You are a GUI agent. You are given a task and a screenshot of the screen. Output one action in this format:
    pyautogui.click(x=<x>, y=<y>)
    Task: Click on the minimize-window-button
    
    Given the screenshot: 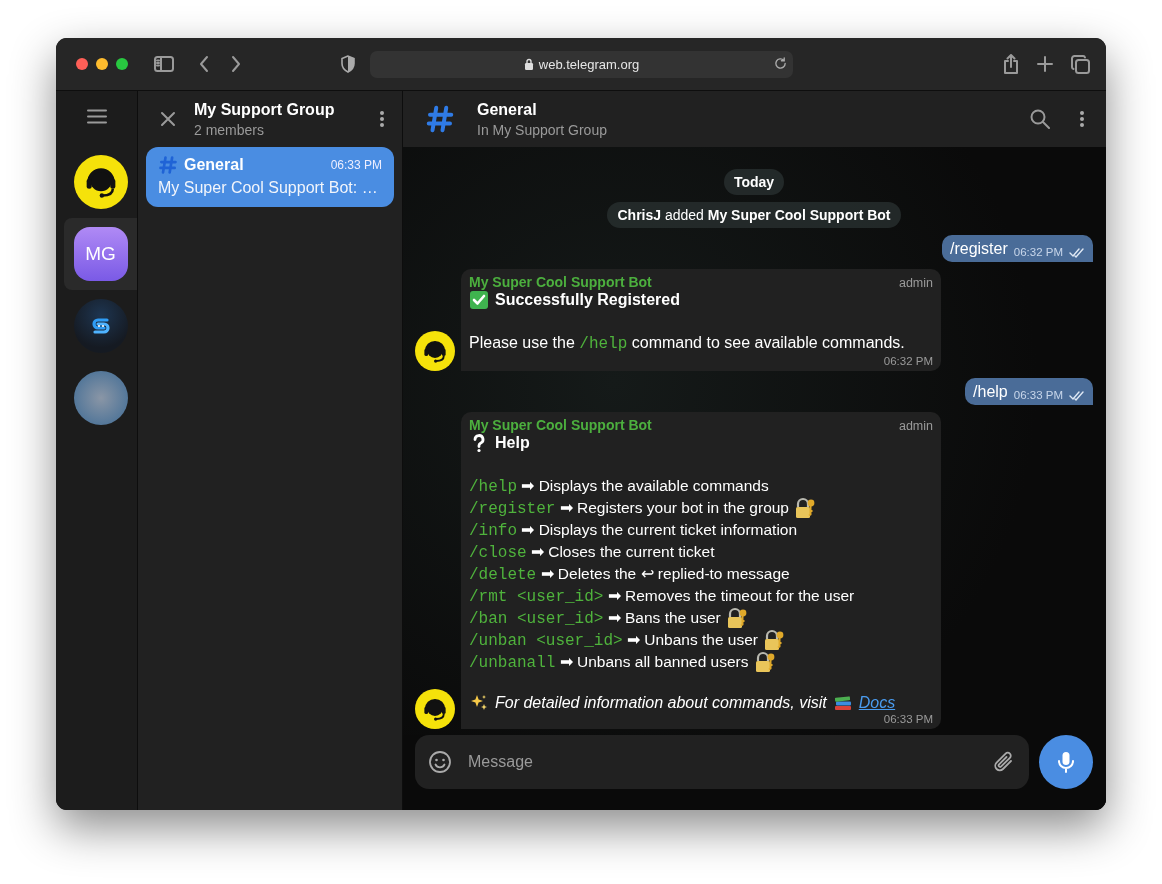 What is the action you would take?
    pyautogui.click(x=102, y=64)
    